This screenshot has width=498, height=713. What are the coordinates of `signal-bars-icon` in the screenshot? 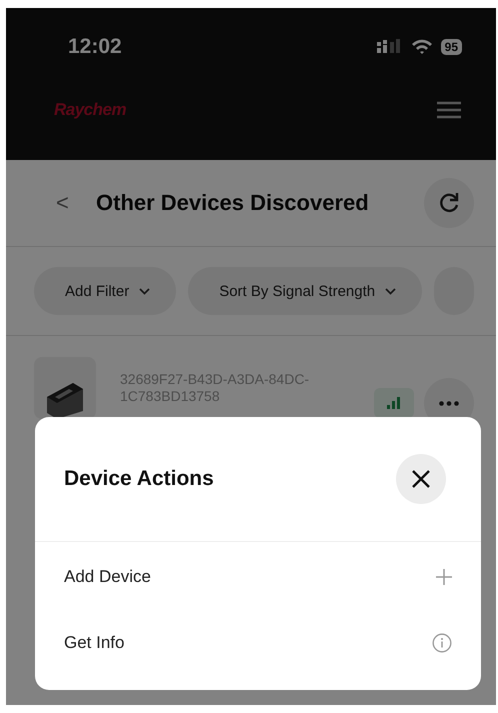 It's located at (394, 403).